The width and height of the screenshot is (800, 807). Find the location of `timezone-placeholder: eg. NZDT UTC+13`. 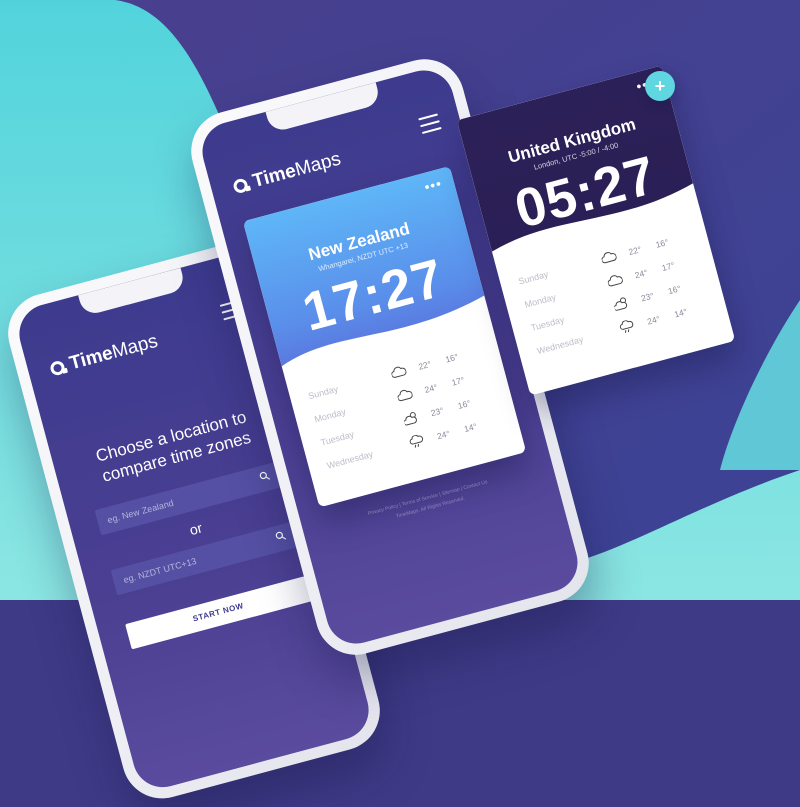

timezone-placeholder: eg. NZDT UTC+13 is located at coordinates (160, 570).